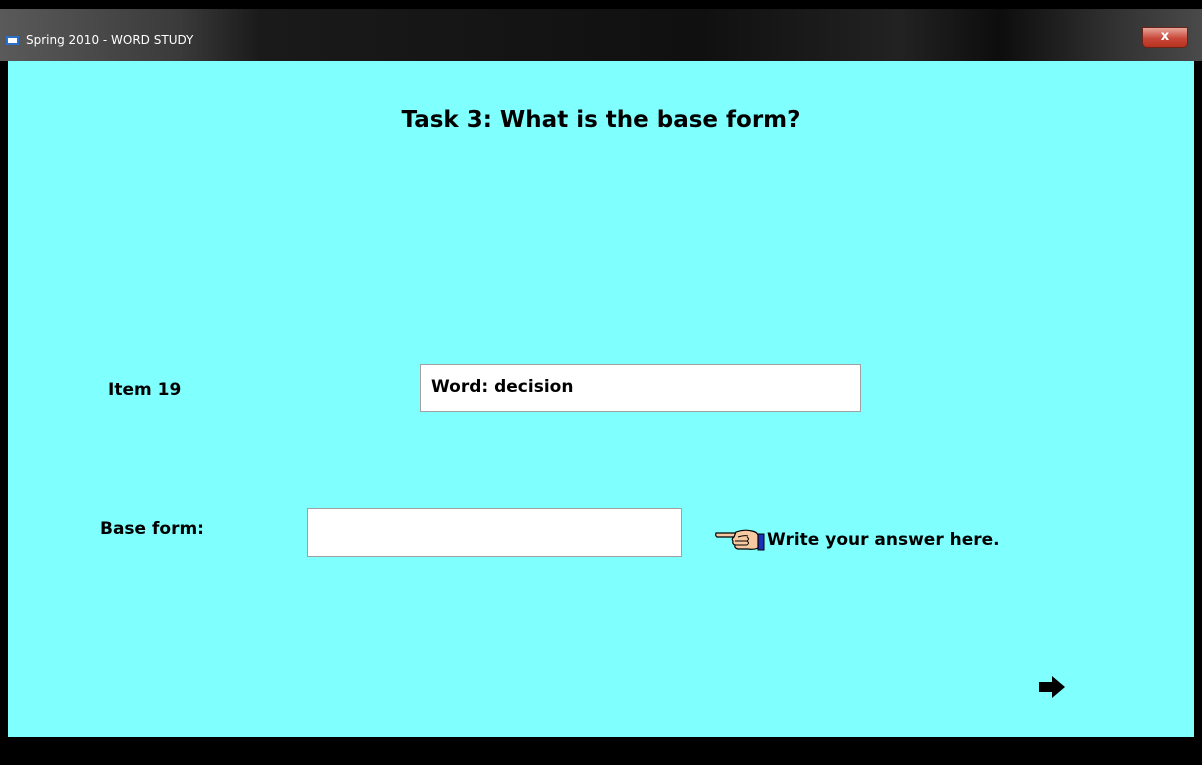 Image resolution: width=1202 pixels, height=765 pixels. I want to click on app-window-icon, so click(12, 40).